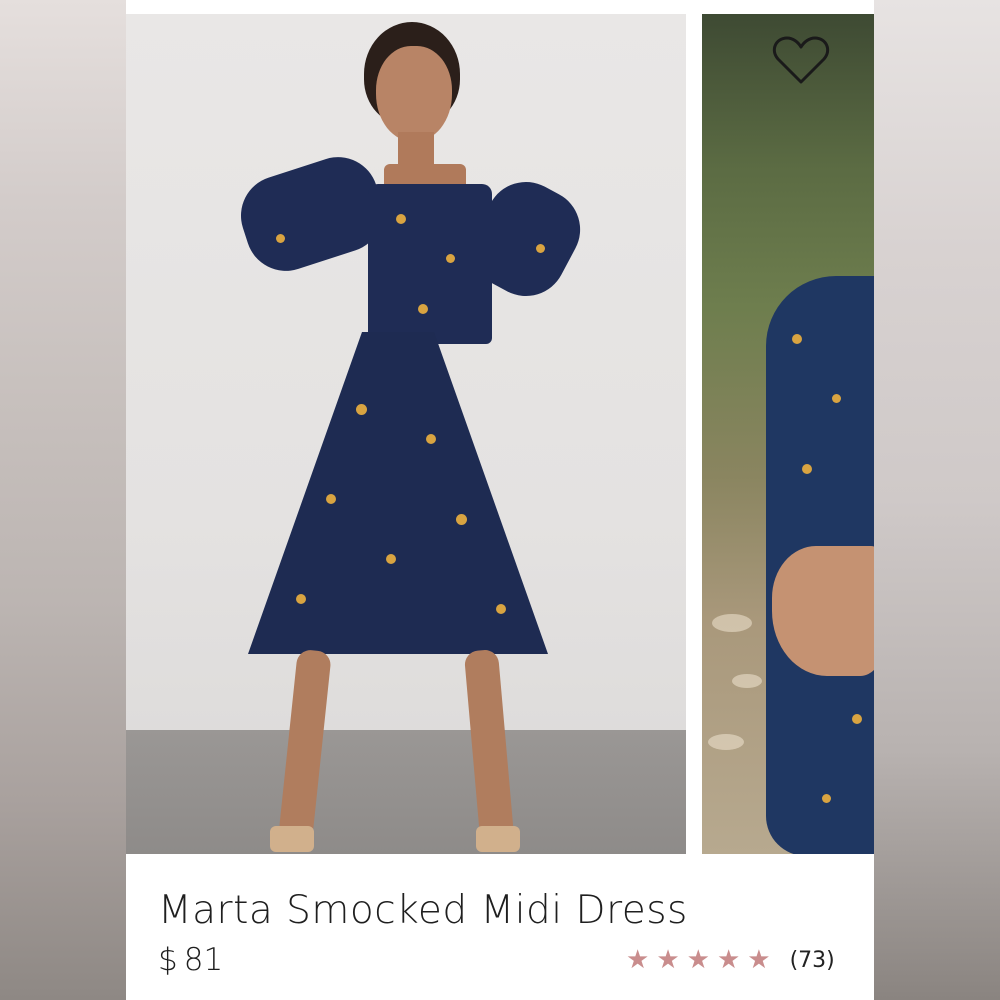 Image resolution: width=1000 pixels, height=1000 pixels. I want to click on backdrop-right, so click(937, 500).